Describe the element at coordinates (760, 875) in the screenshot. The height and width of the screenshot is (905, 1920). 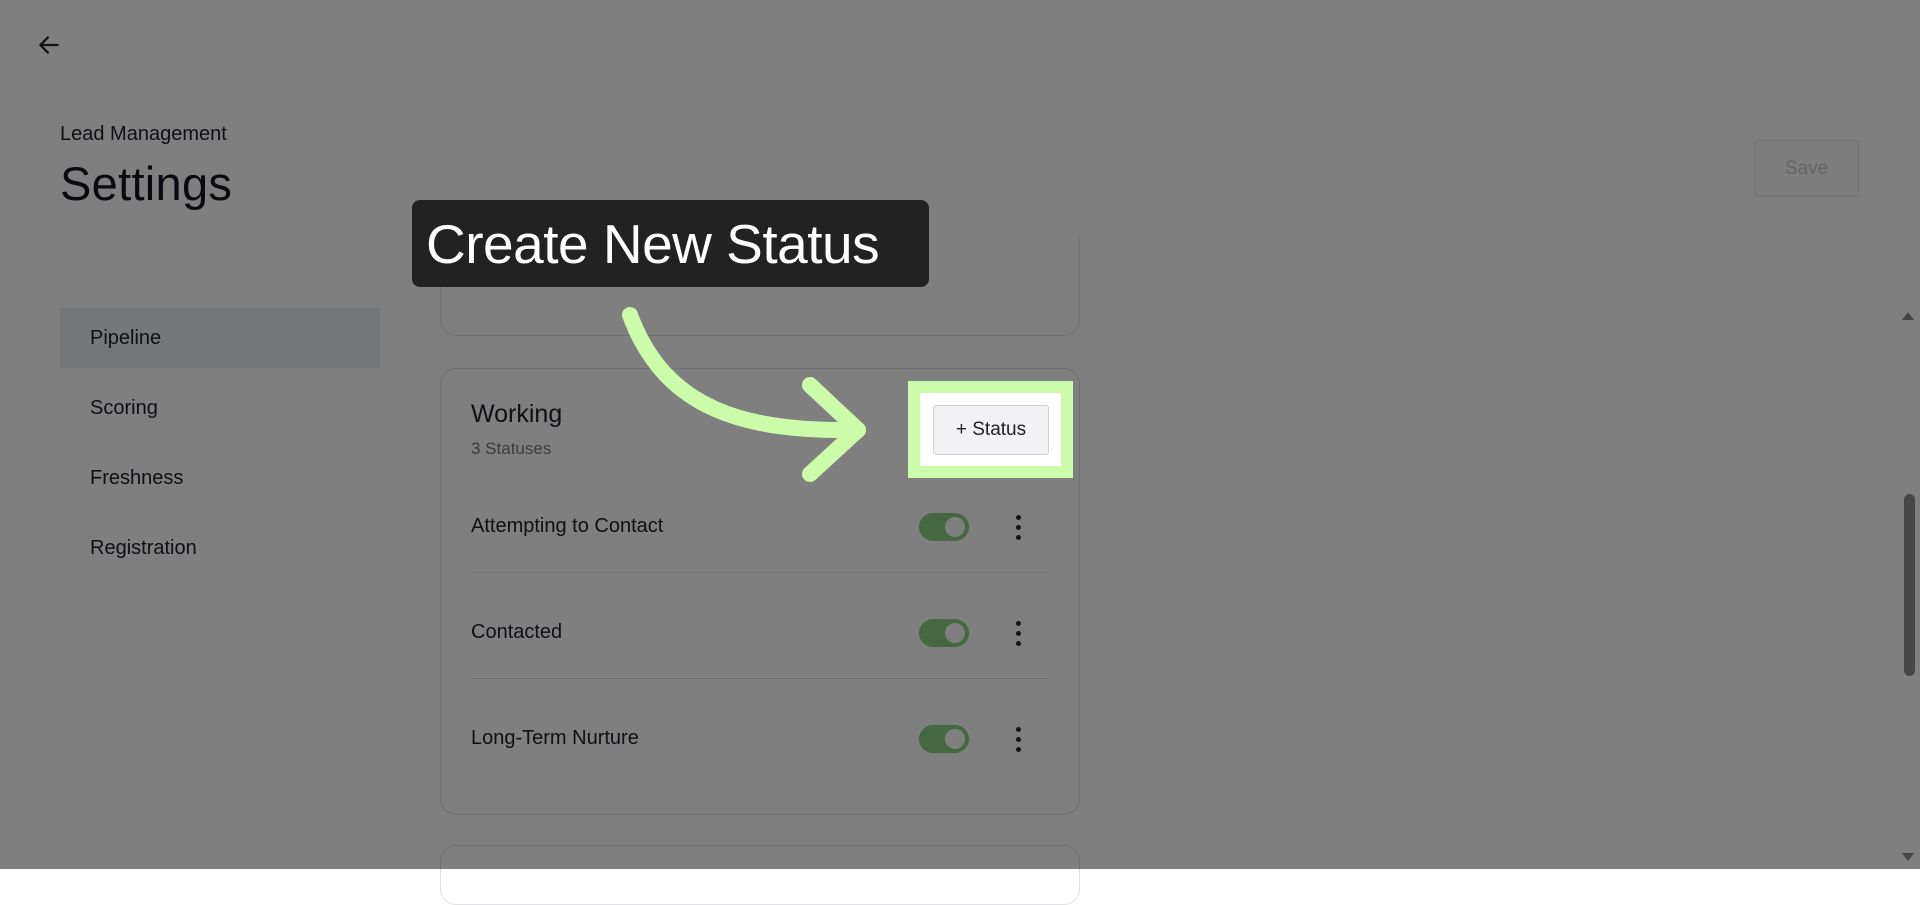
I see `next-group-card` at that location.